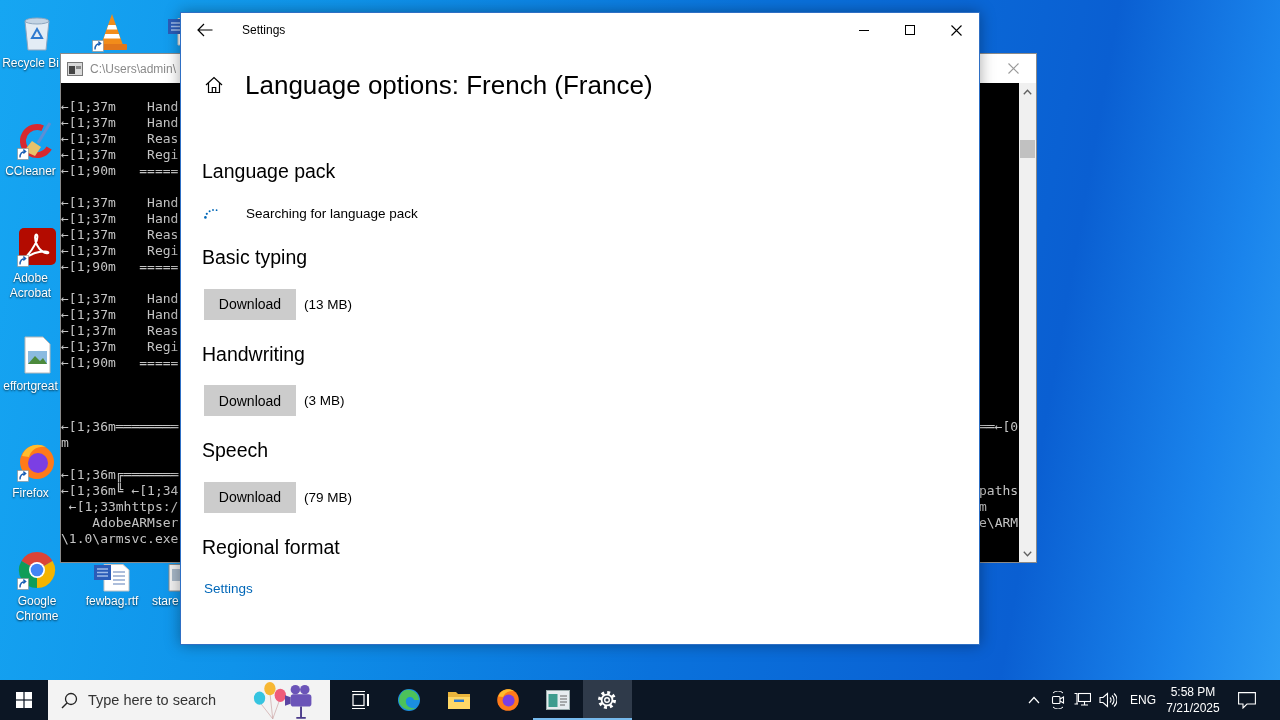 This screenshot has height=720, width=1280. I want to click on loading-dots-icon, so click(211, 213).